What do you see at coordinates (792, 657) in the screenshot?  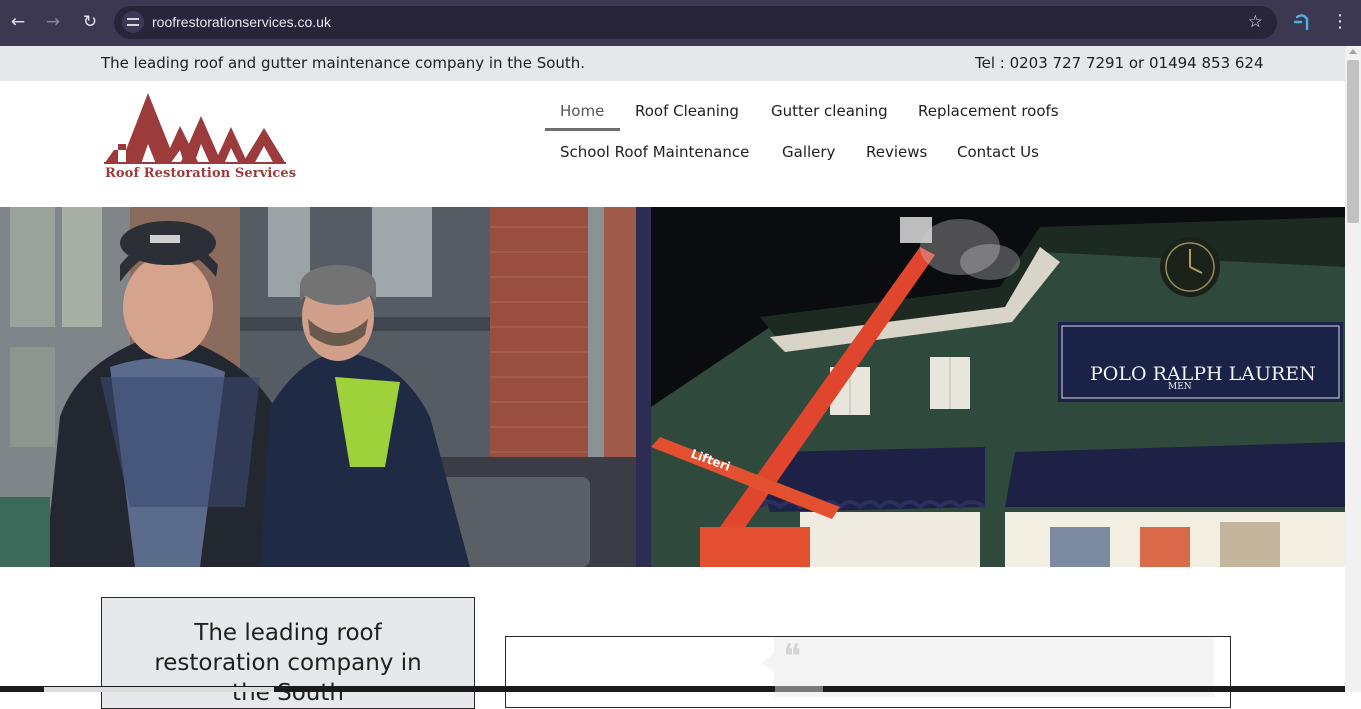 I see `quote-icon: ❝` at bounding box center [792, 657].